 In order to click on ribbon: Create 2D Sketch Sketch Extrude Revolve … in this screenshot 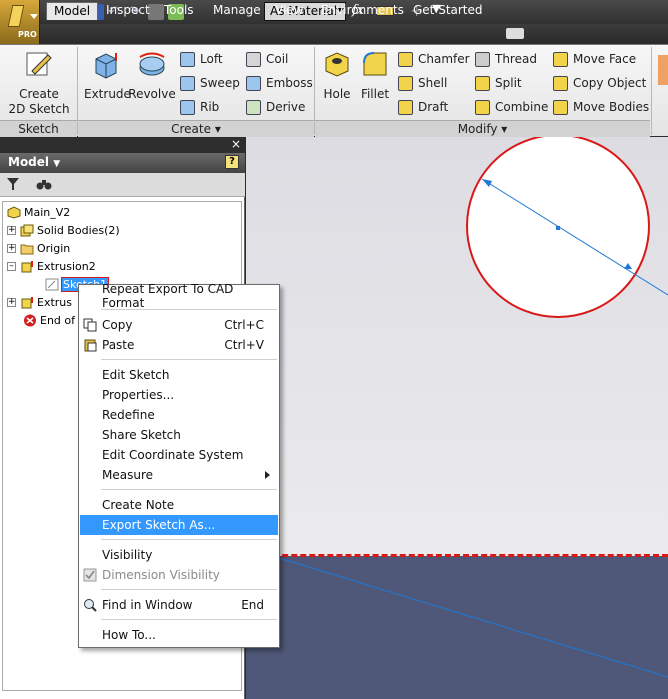, I will do `click(334, 90)`.